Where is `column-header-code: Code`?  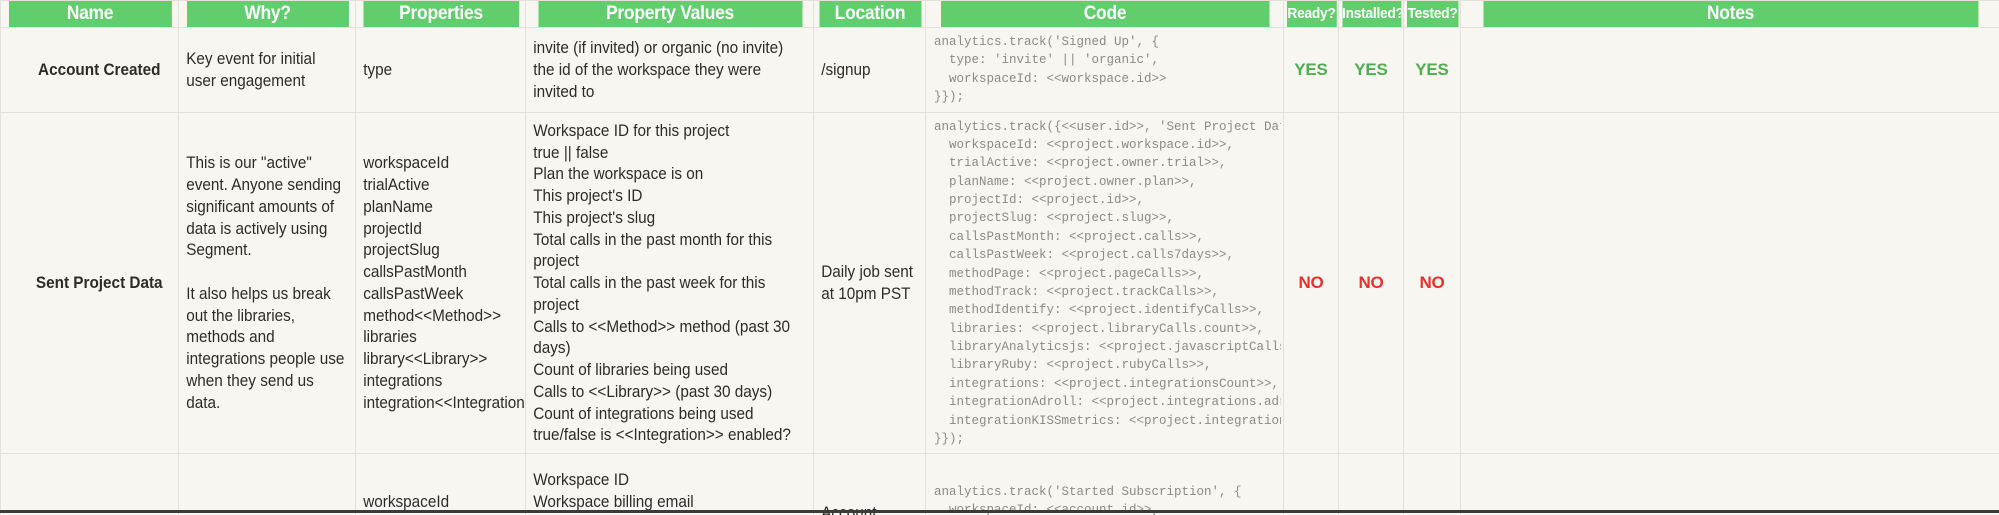 column-header-code: Code is located at coordinates (1104, 14).